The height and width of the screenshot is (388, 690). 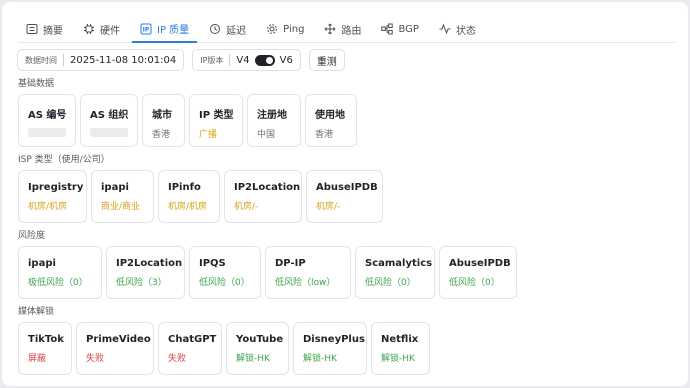 I want to click on card-abuseipdb: AbuseIPDB 机房/-, so click(x=344, y=196).